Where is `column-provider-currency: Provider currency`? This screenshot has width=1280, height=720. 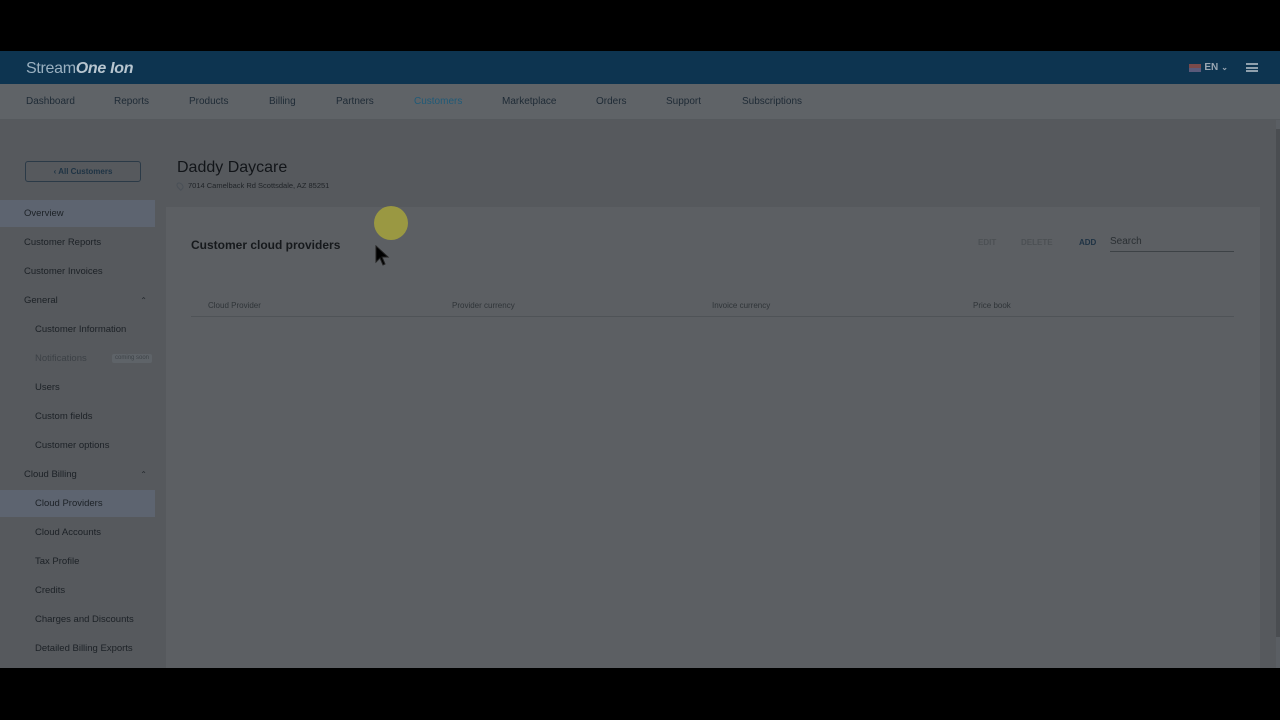 column-provider-currency: Provider currency is located at coordinates (483, 305).